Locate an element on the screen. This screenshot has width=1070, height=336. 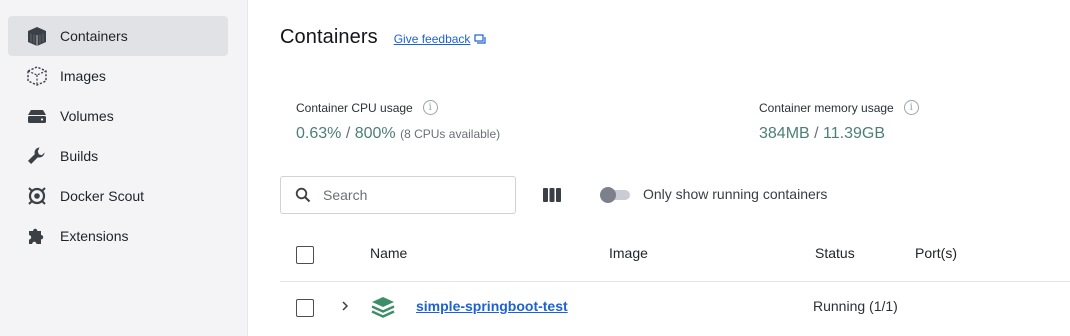
select-all-checkbox is located at coordinates (305, 255).